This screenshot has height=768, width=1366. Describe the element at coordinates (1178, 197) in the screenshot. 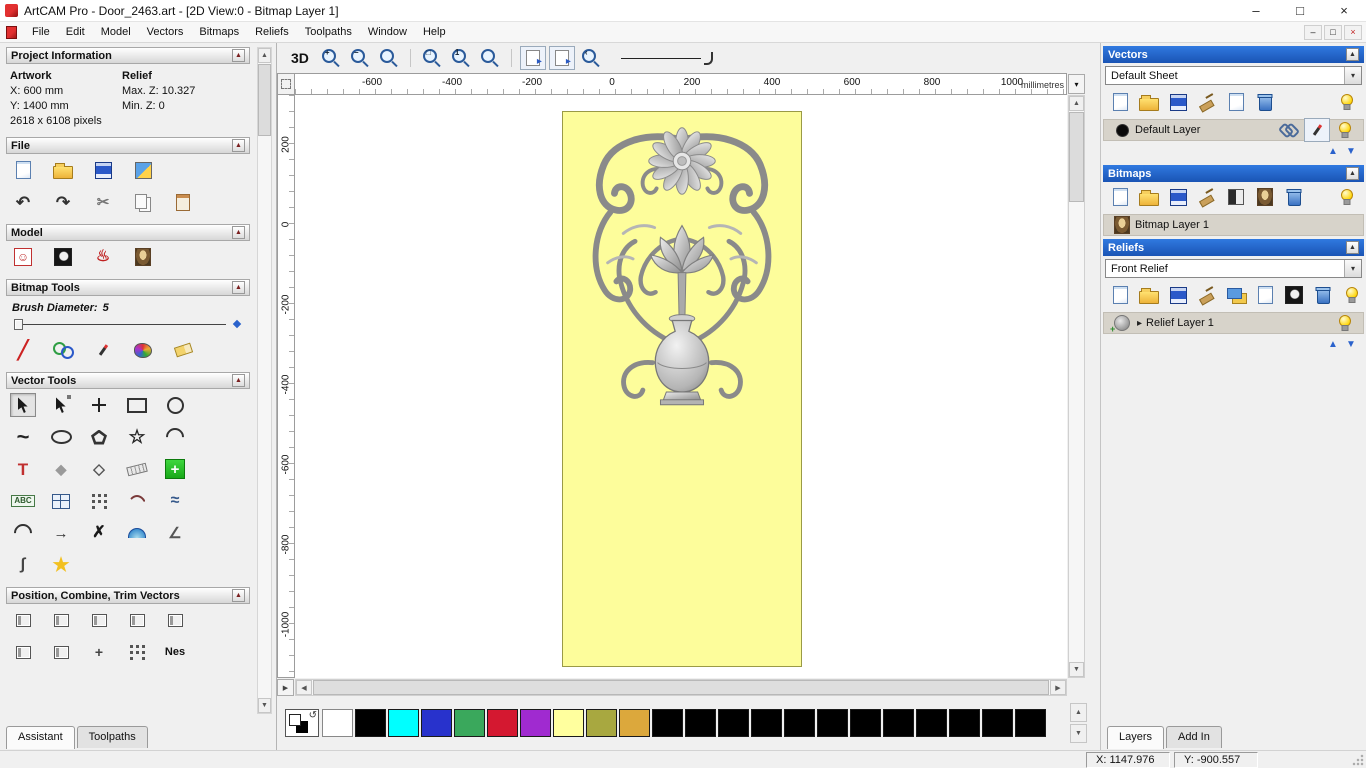

I see `save-bitmap-layer-icon` at that location.